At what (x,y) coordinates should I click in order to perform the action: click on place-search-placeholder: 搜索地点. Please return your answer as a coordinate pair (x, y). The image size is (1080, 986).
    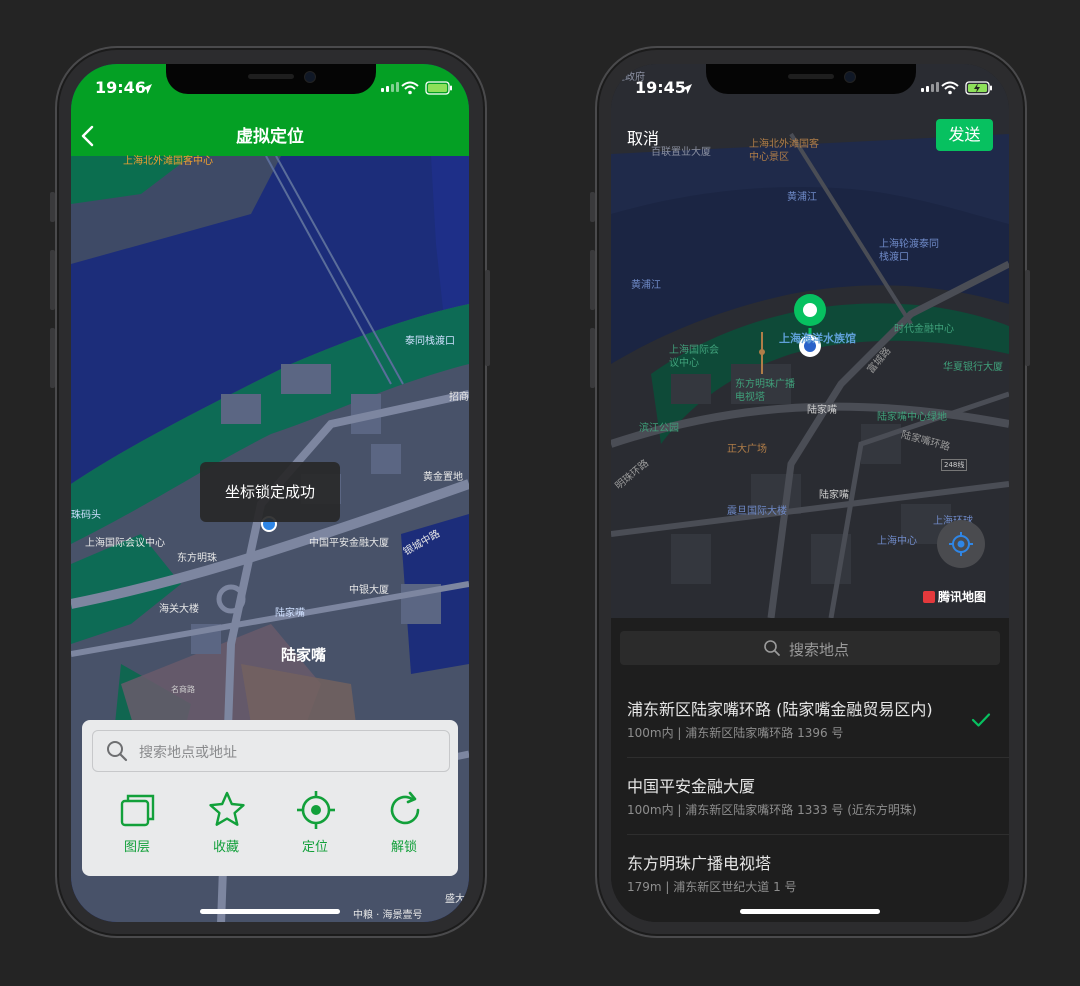
    Looking at the image, I should click on (819, 650).